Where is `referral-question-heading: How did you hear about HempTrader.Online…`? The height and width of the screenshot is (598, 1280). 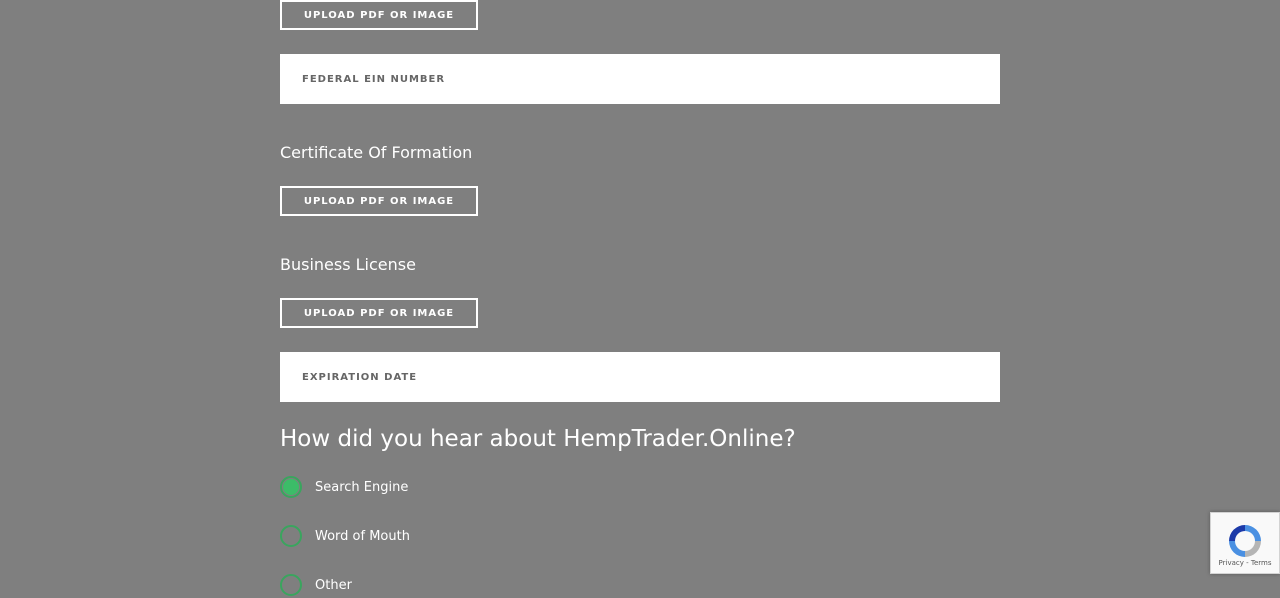
referral-question-heading: How did you hear about HempTrader.Online… is located at coordinates (538, 439).